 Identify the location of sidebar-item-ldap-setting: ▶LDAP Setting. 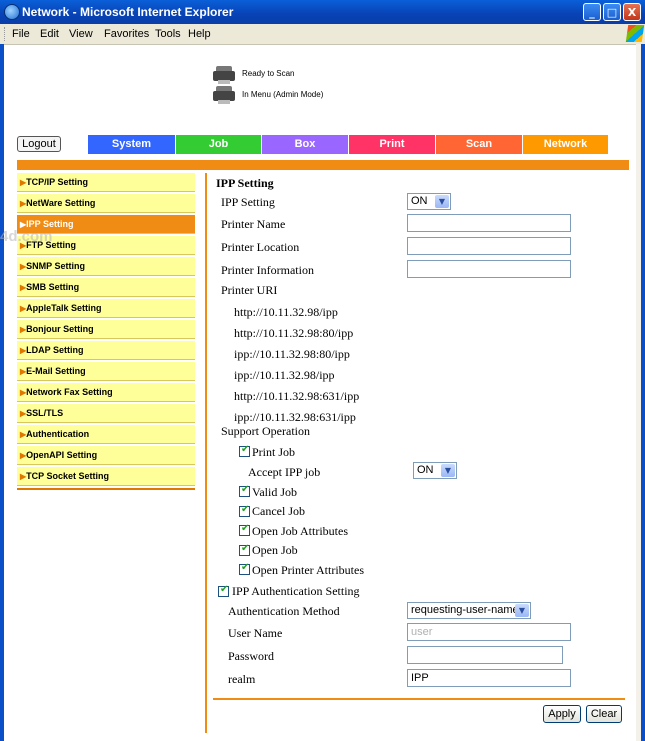
(106, 350).